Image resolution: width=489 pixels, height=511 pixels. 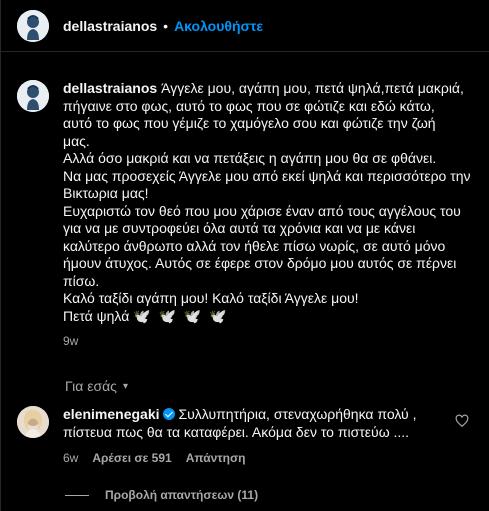 I want to click on verified-badge-icon, so click(x=168, y=414).